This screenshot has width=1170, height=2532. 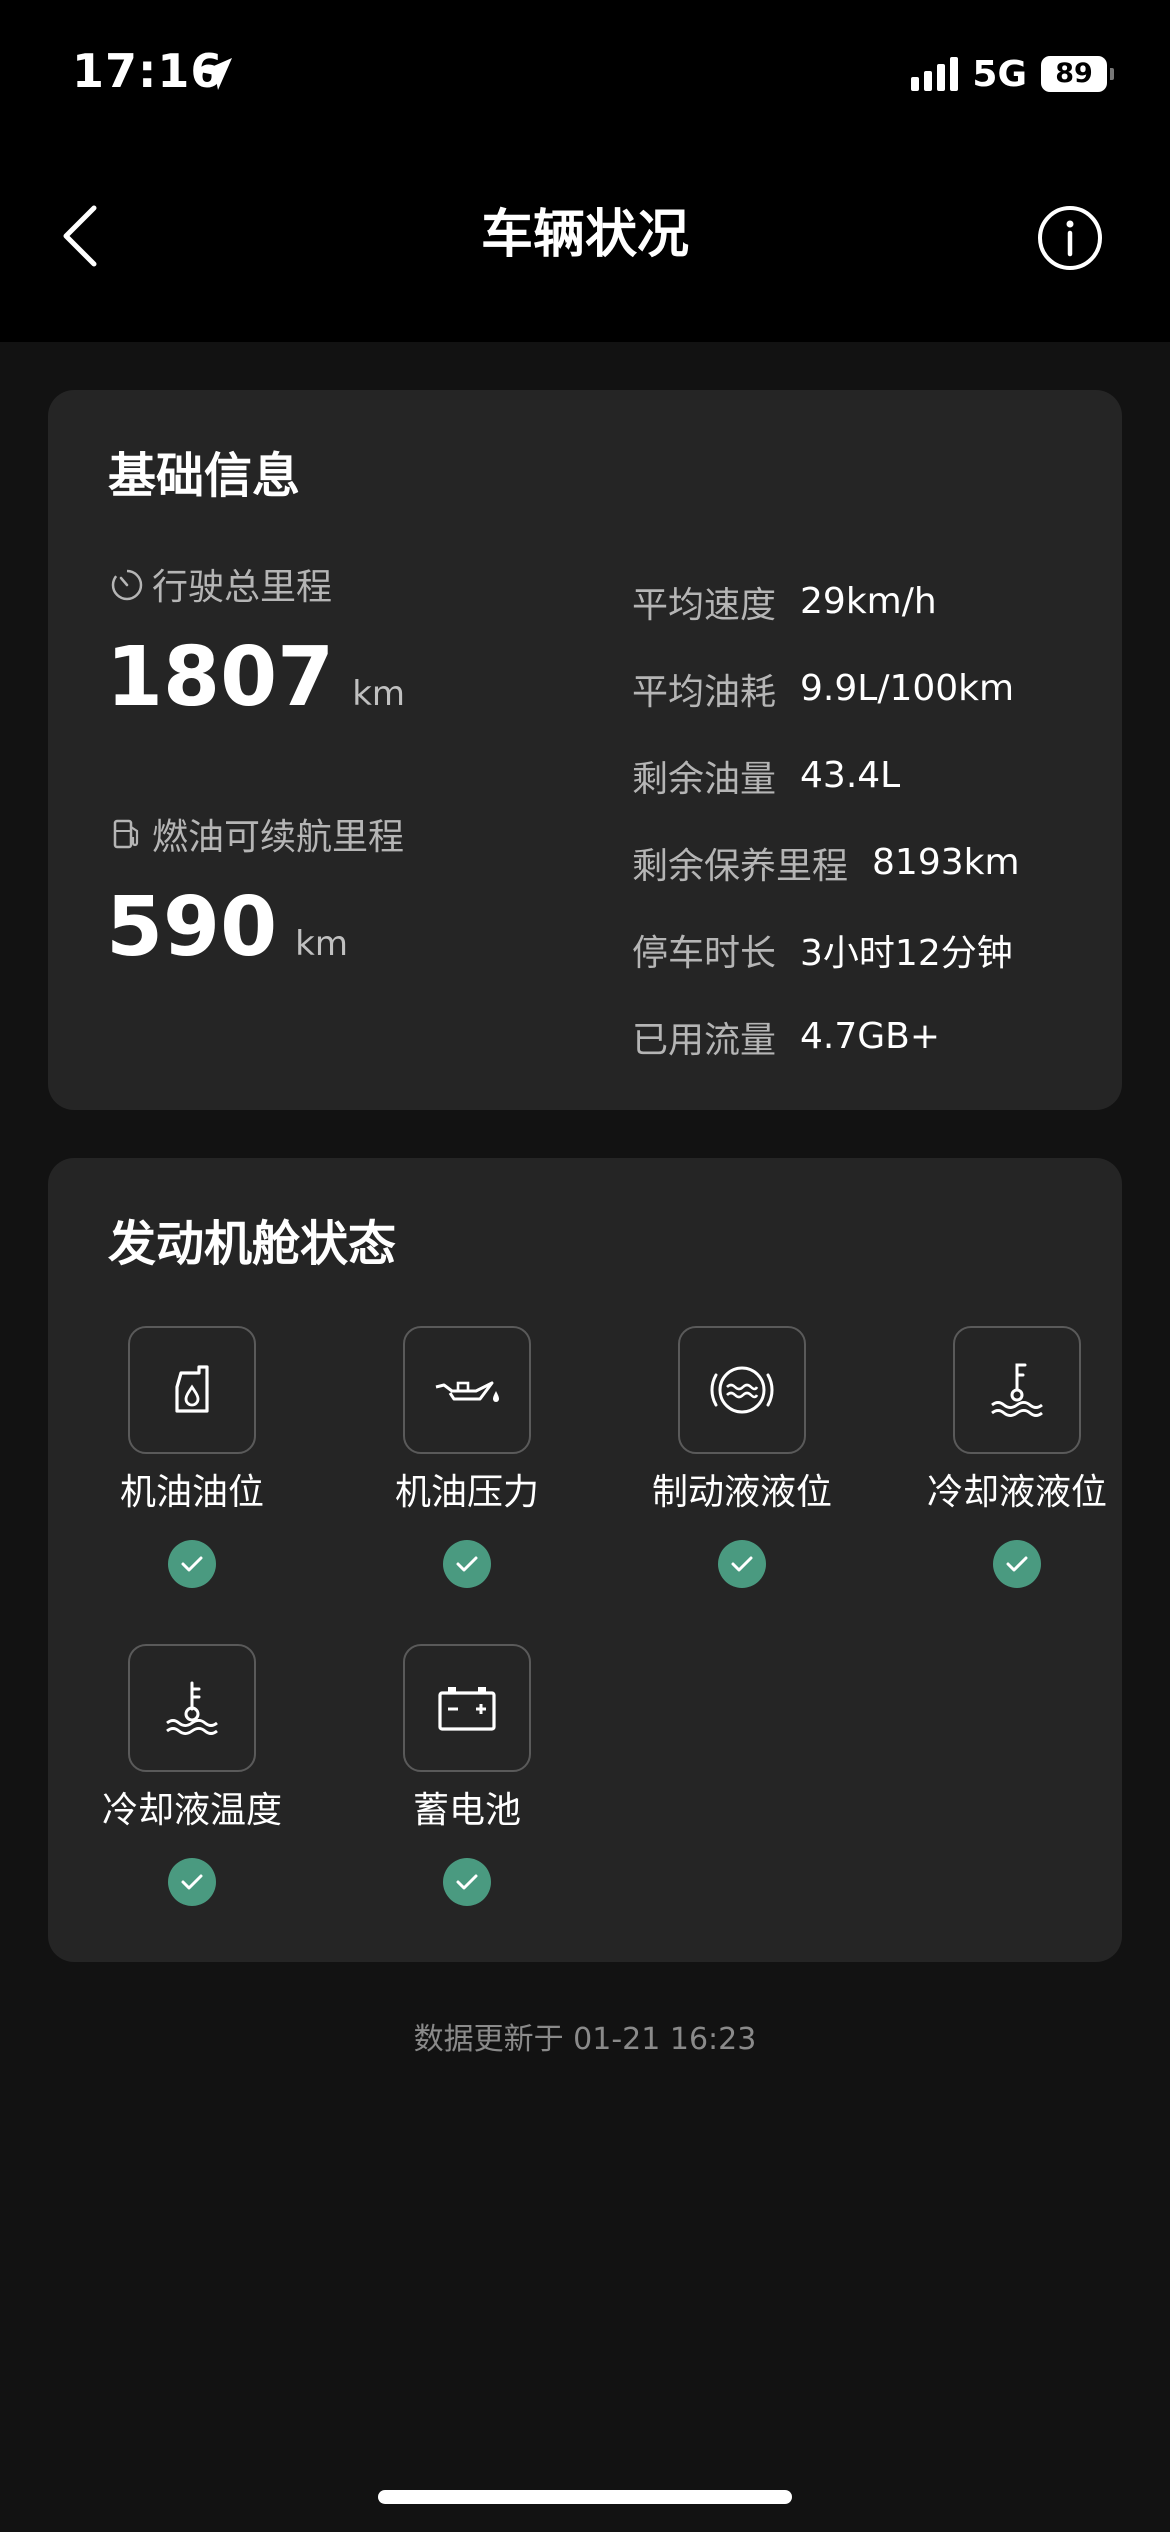 What do you see at coordinates (704, 953) in the screenshot?
I see `stat-label: 停车时长` at bounding box center [704, 953].